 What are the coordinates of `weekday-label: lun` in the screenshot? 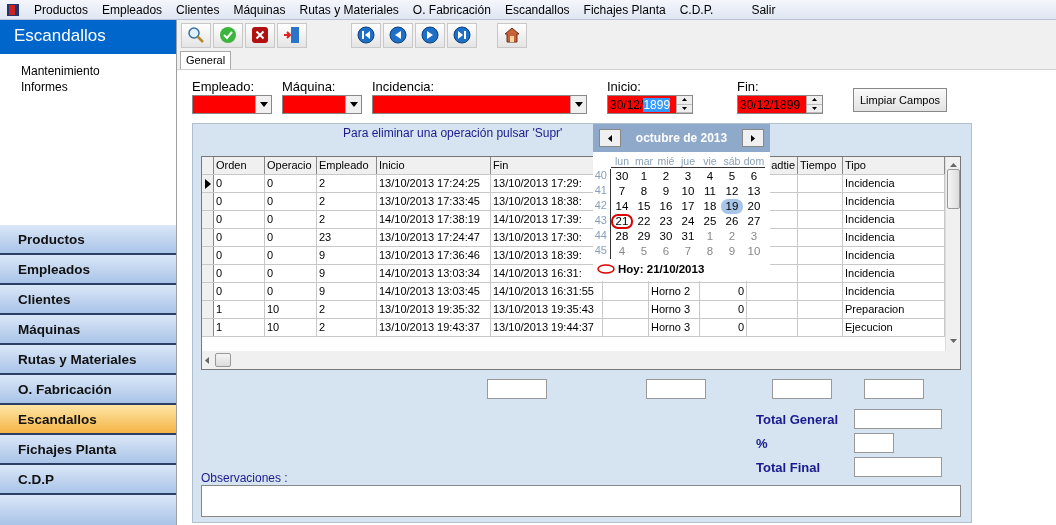 It's located at (622, 161).